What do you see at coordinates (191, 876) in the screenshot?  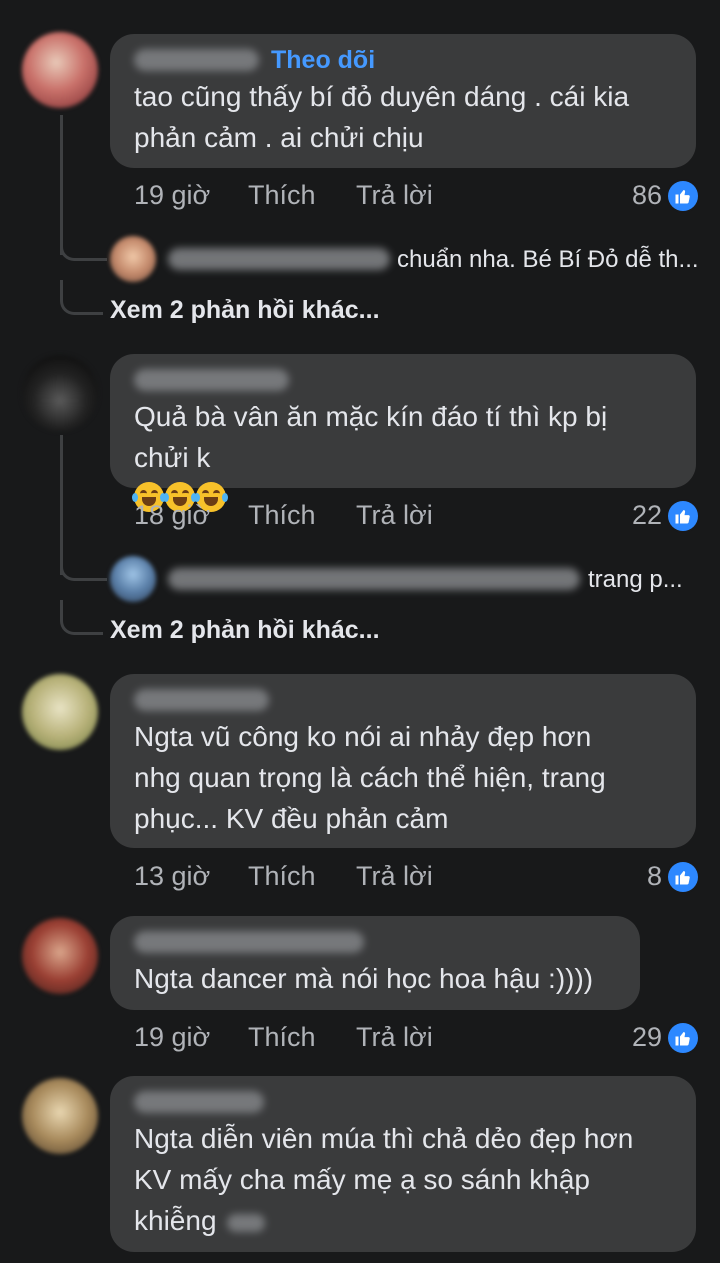 I see `comment-time: 13 giờ` at bounding box center [191, 876].